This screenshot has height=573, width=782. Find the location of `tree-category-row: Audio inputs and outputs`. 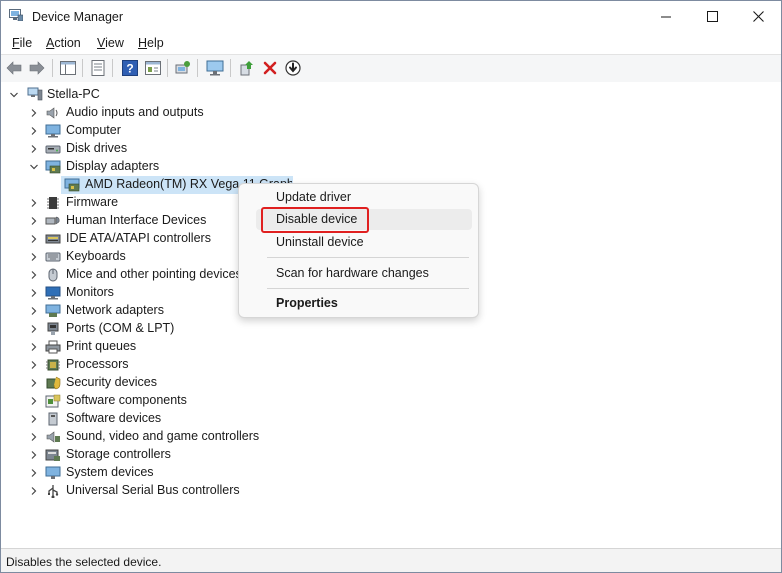

tree-category-row: Audio inputs and outputs is located at coordinates (391, 113).